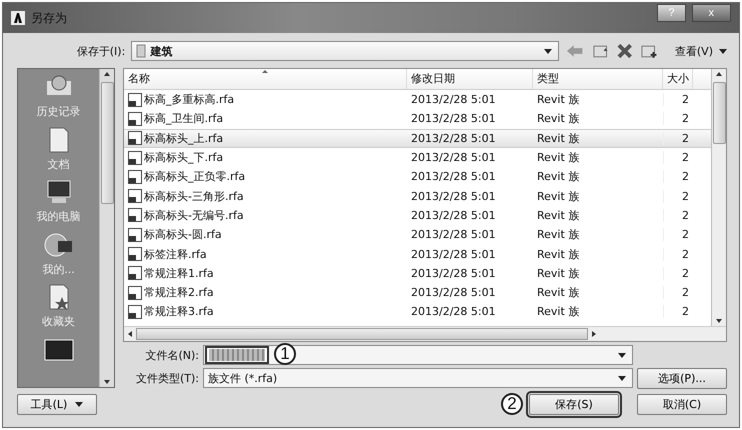 Image resolution: width=742 pixels, height=430 pixels. Describe the element at coordinates (678, 79) in the screenshot. I see `column-header: 大小` at that location.